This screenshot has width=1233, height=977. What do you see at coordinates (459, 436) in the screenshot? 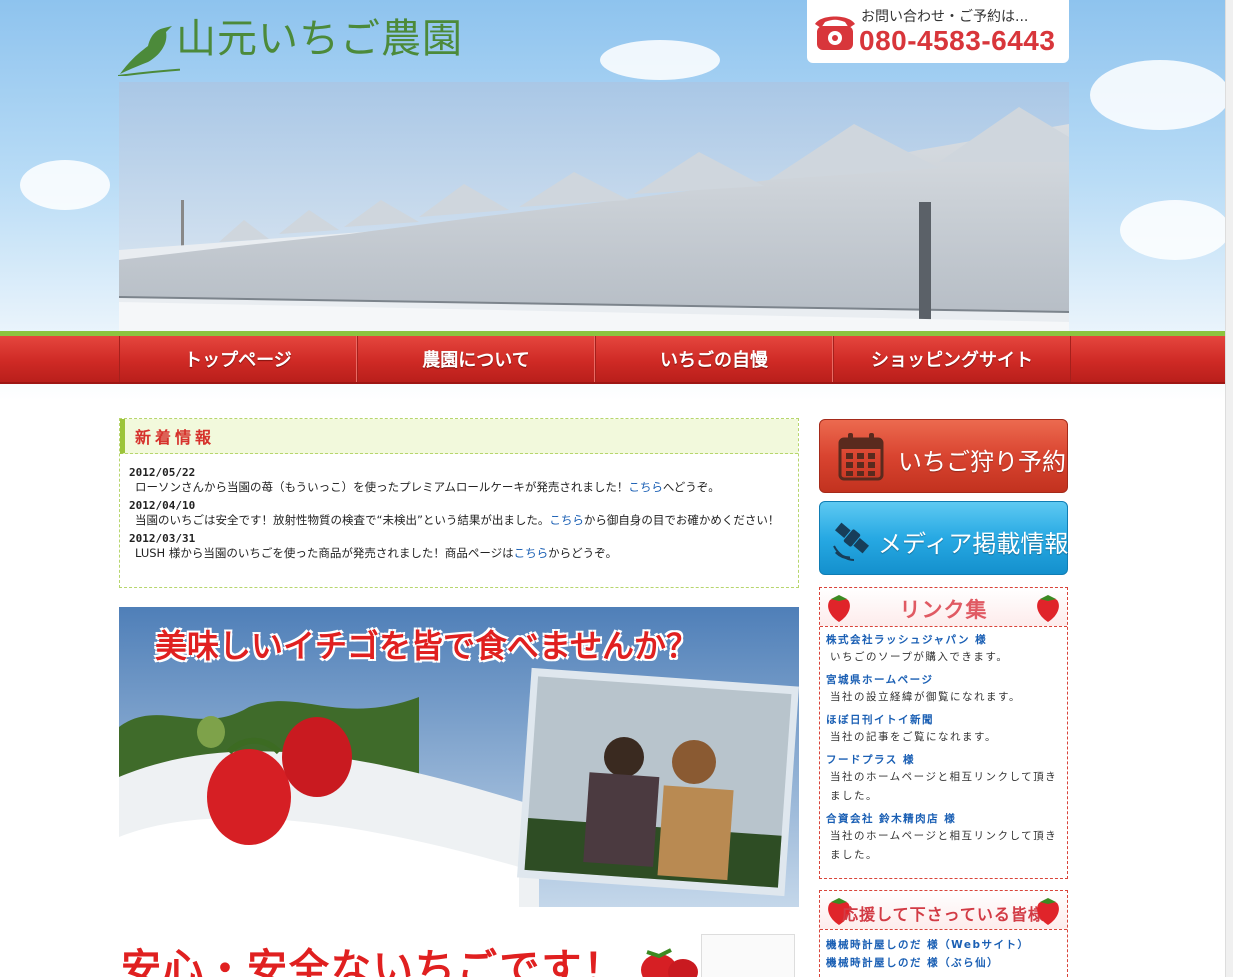
I see `news-title: 新着情報` at bounding box center [459, 436].